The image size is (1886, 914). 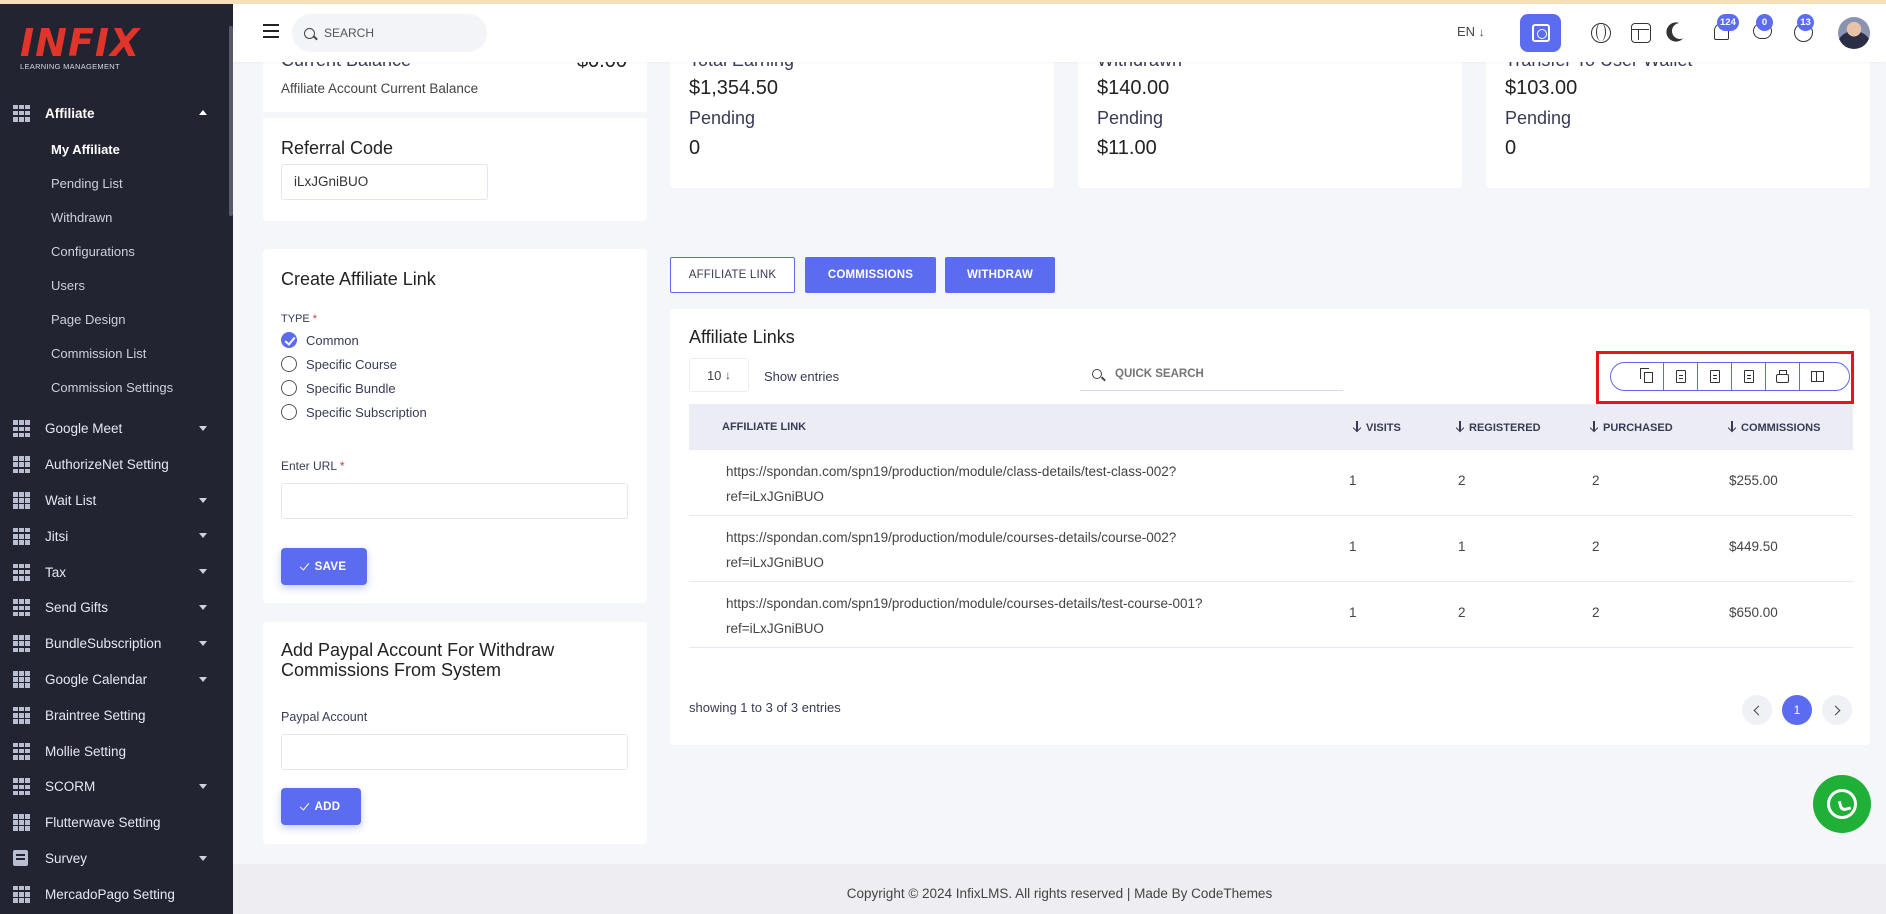 What do you see at coordinates (358, 279) in the screenshot?
I see `create-link-title: Create Affiliate Link` at bounding box center [358, 279].